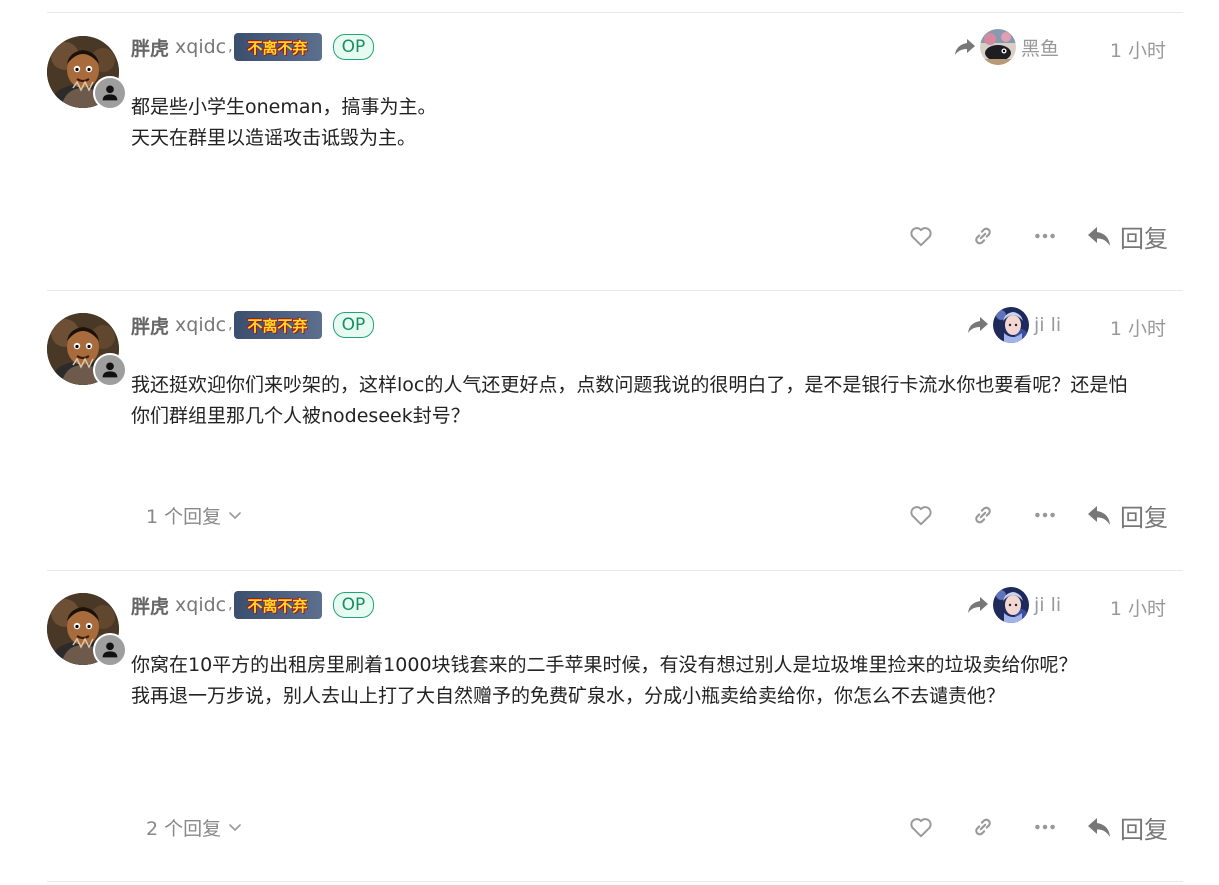  What do you see at coordinates (284, 107) in the screenshot?
I see `post-paragraph: 都是些小学生oneman，搞事为主。` at bounding box center [284, 107].